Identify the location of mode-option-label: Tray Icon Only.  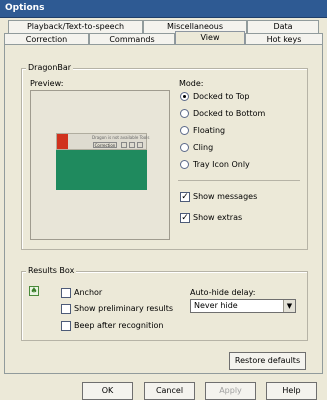
(221, 164).